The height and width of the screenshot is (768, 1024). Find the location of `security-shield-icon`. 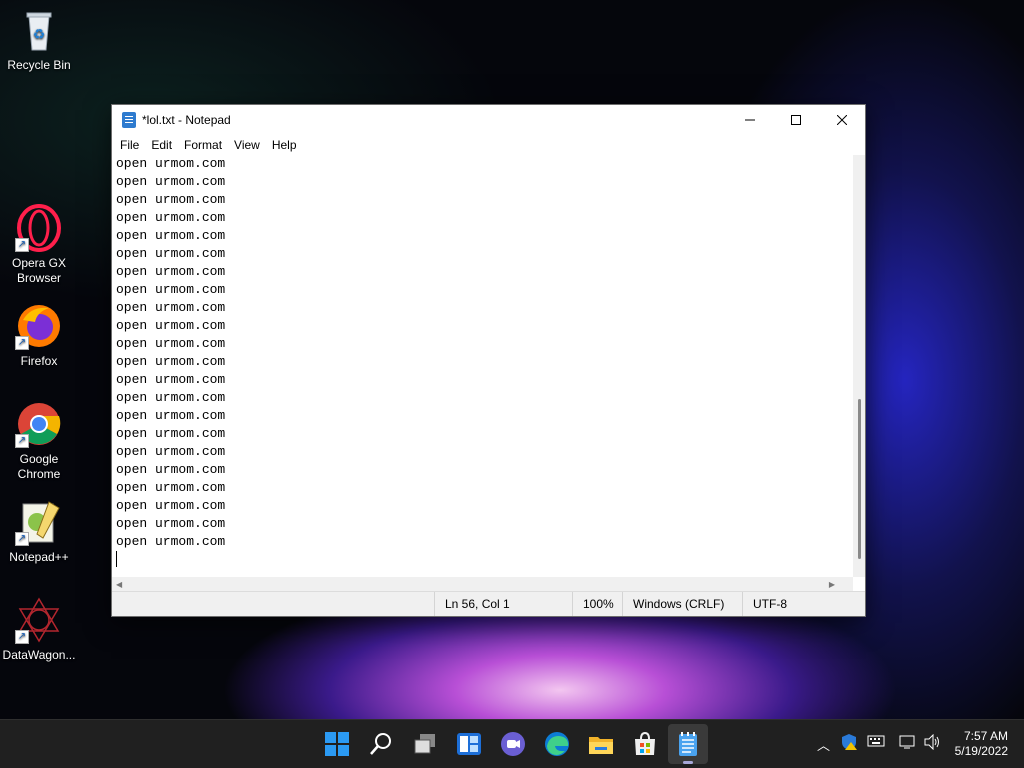

security-shield-icon is located at coordinates (849, 743).